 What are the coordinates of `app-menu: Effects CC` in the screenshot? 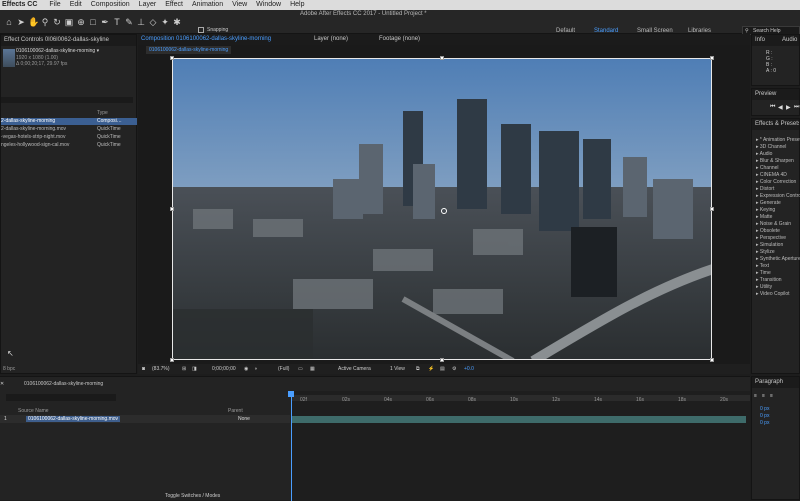 It's located at (19, 5).